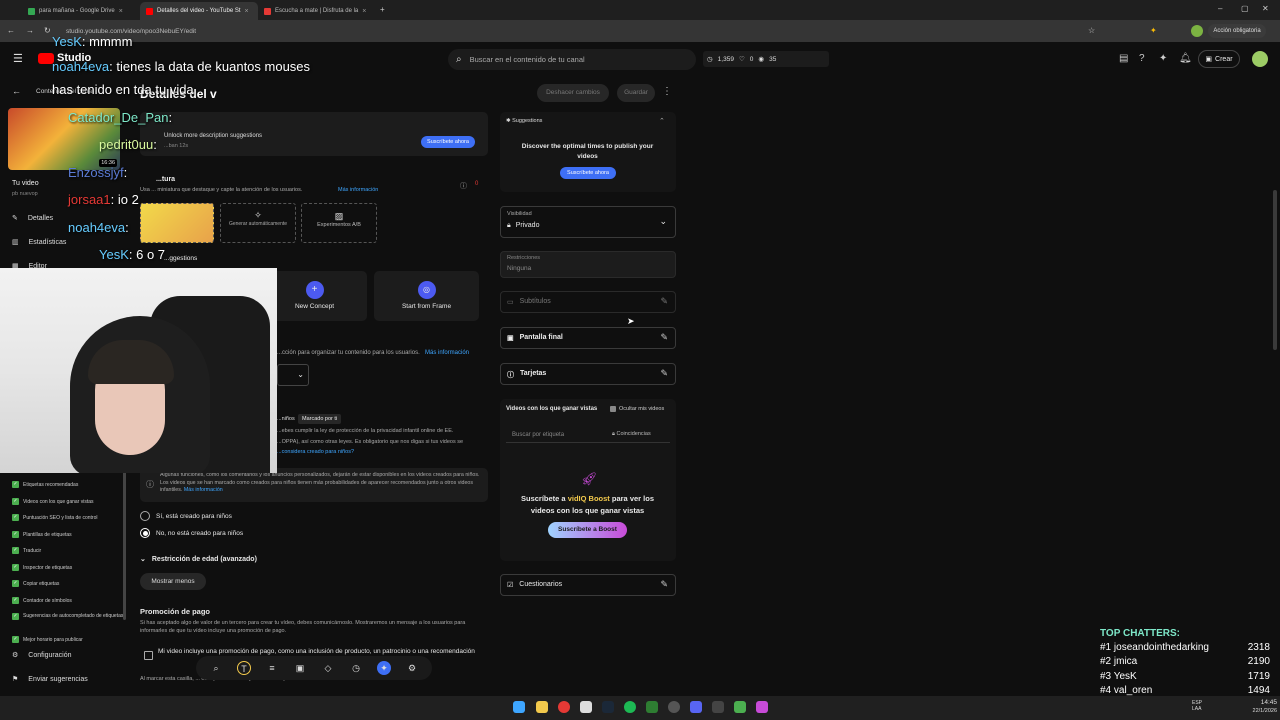  What do you see at coordinates (39, 242) in the screenshot?
I see `sidebar-item-analytics: ▥ Estadísticas` at bounding box center [39, 242].